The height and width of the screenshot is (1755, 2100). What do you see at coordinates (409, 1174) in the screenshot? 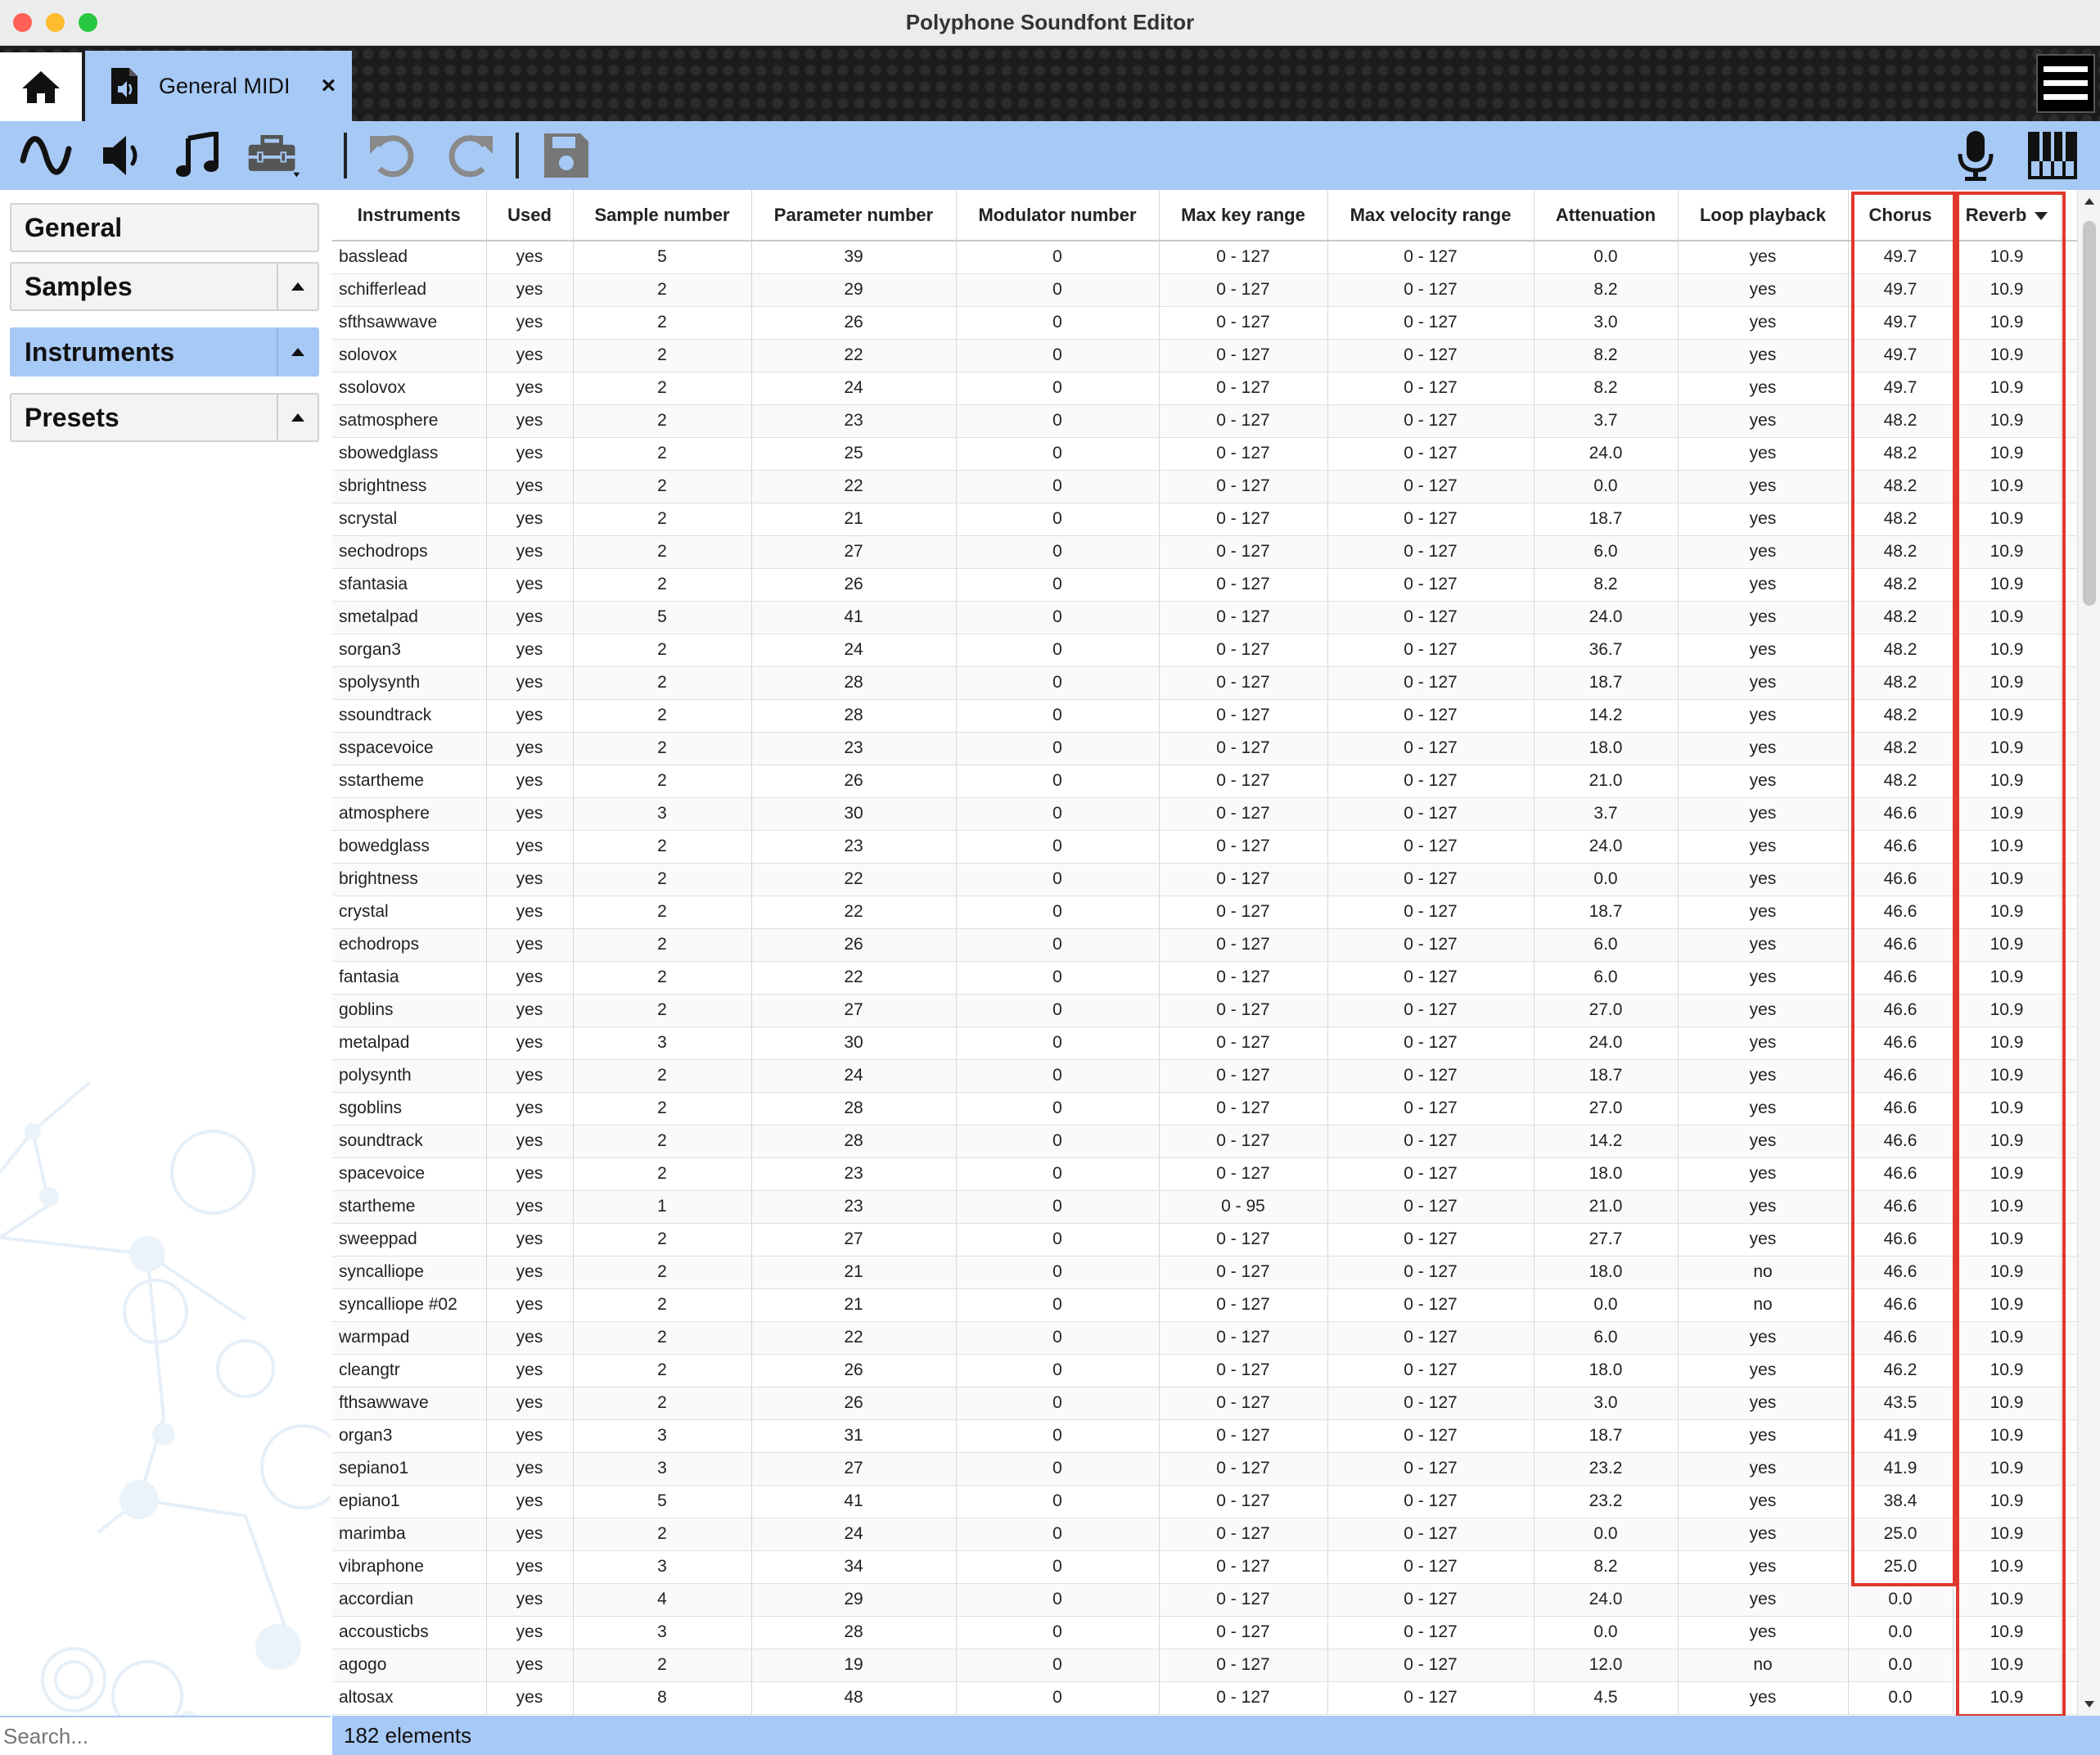
I see `instrument-name-cell: spacevoice` at bounding box center [409, 1174].